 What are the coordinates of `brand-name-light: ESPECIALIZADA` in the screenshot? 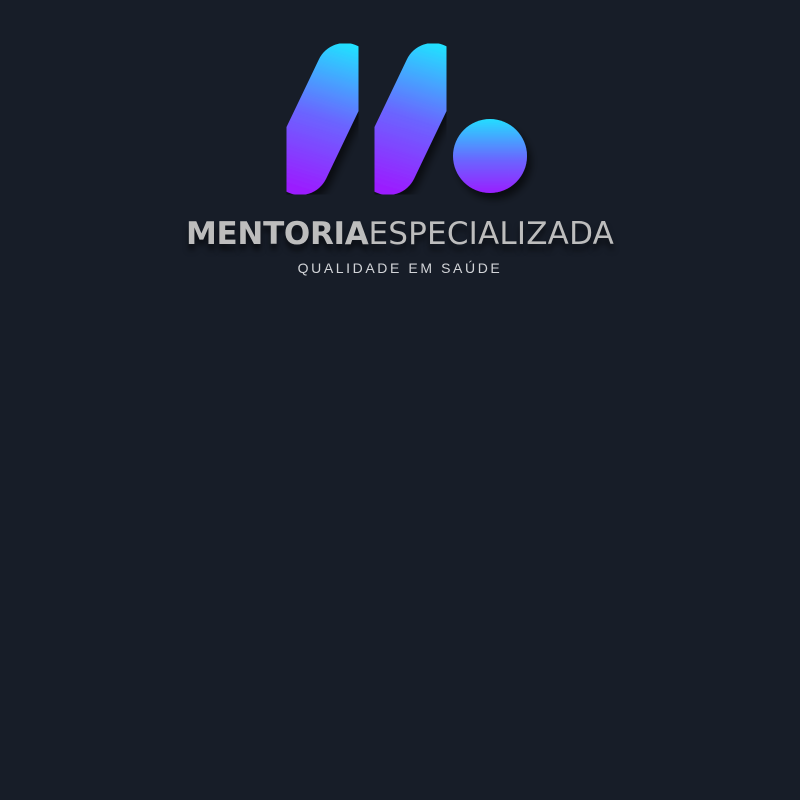 It's located at (491, 234).